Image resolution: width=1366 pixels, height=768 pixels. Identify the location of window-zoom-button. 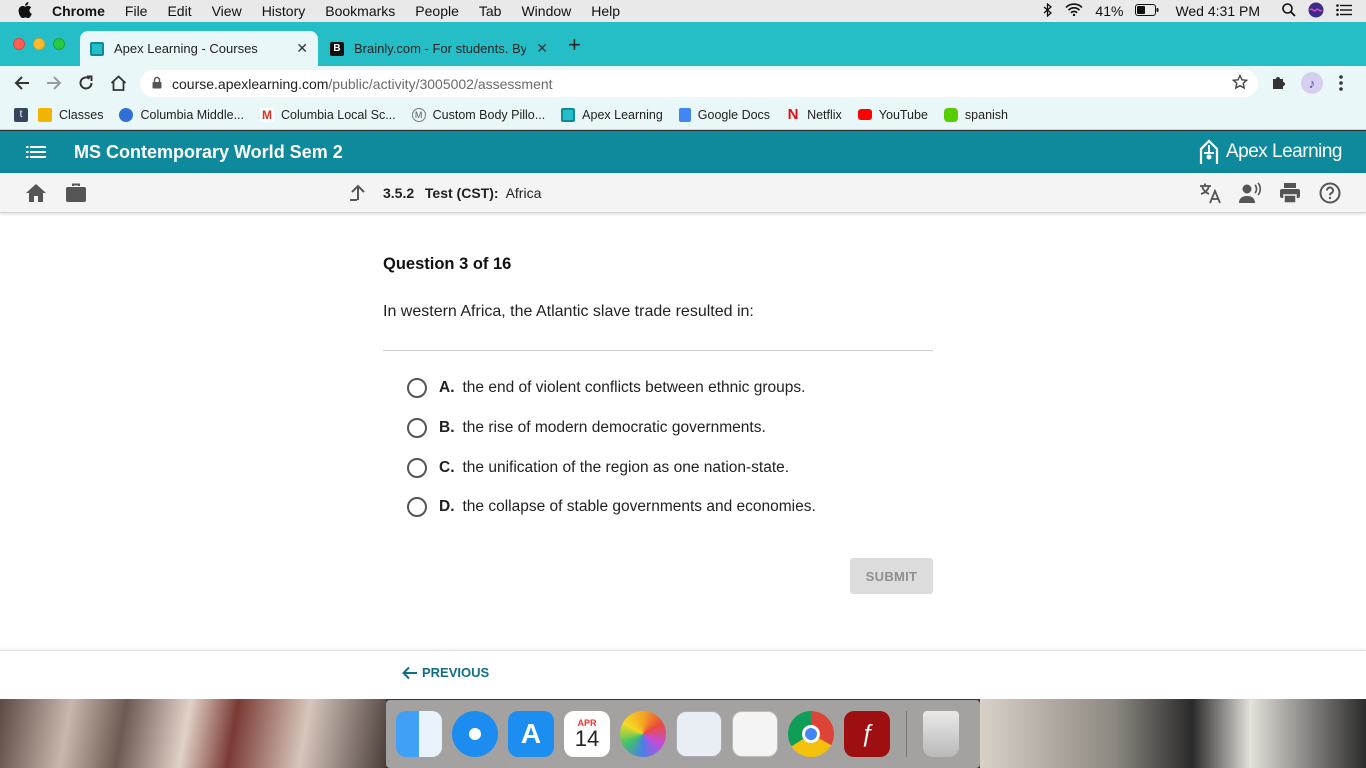
(59, 44).